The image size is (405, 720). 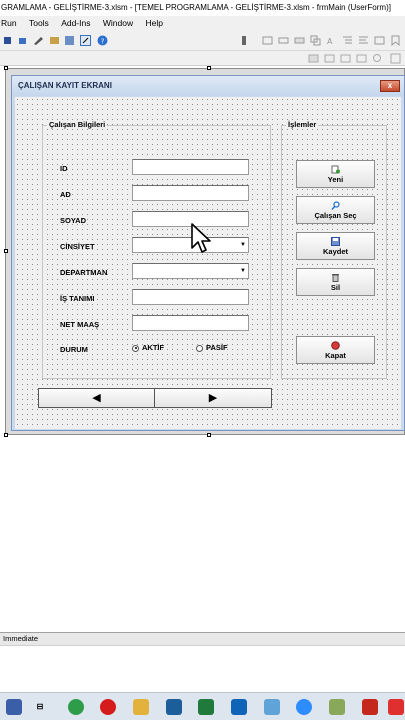 What do you see at coordinates (65, 194) in the screenshot?
I see `label-ad: AD` at bounding box center [65, 194].